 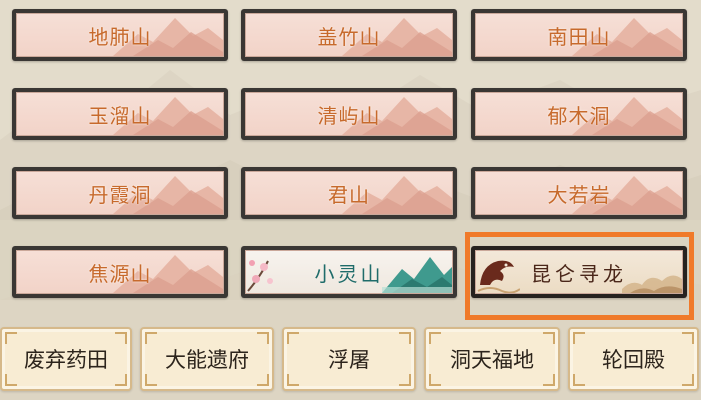 I want to click on location-label: 君山, so click(x=349, y=194).